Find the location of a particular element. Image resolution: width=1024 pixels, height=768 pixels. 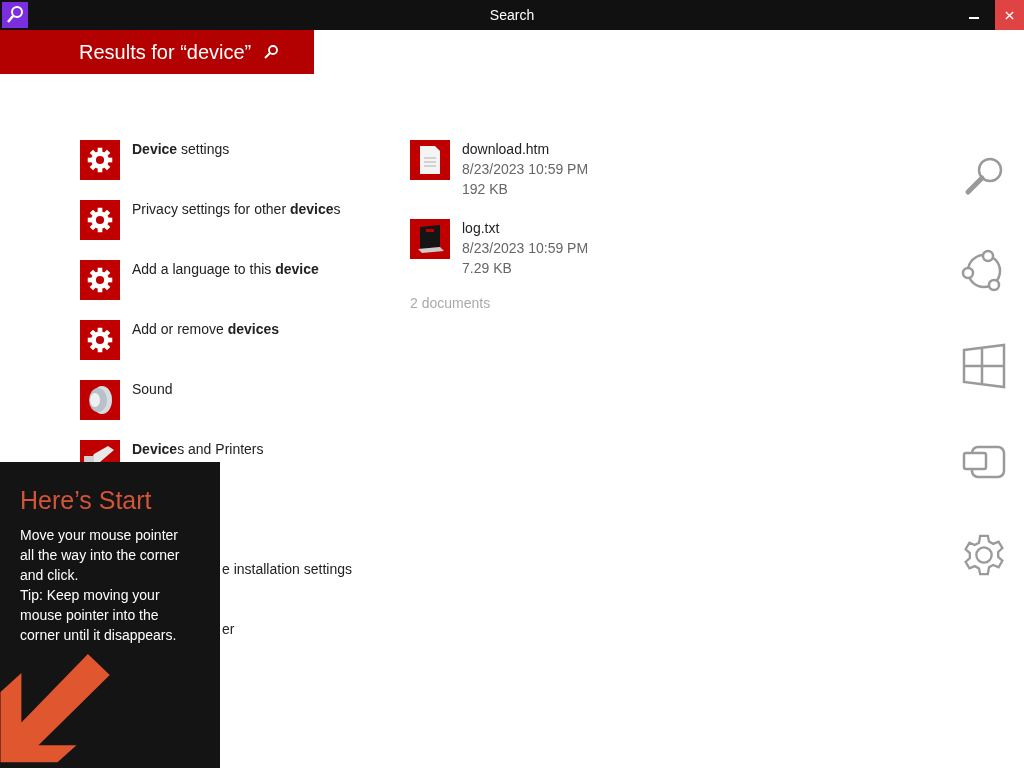

windows-logo-icon is located at coordinates (984, 366).